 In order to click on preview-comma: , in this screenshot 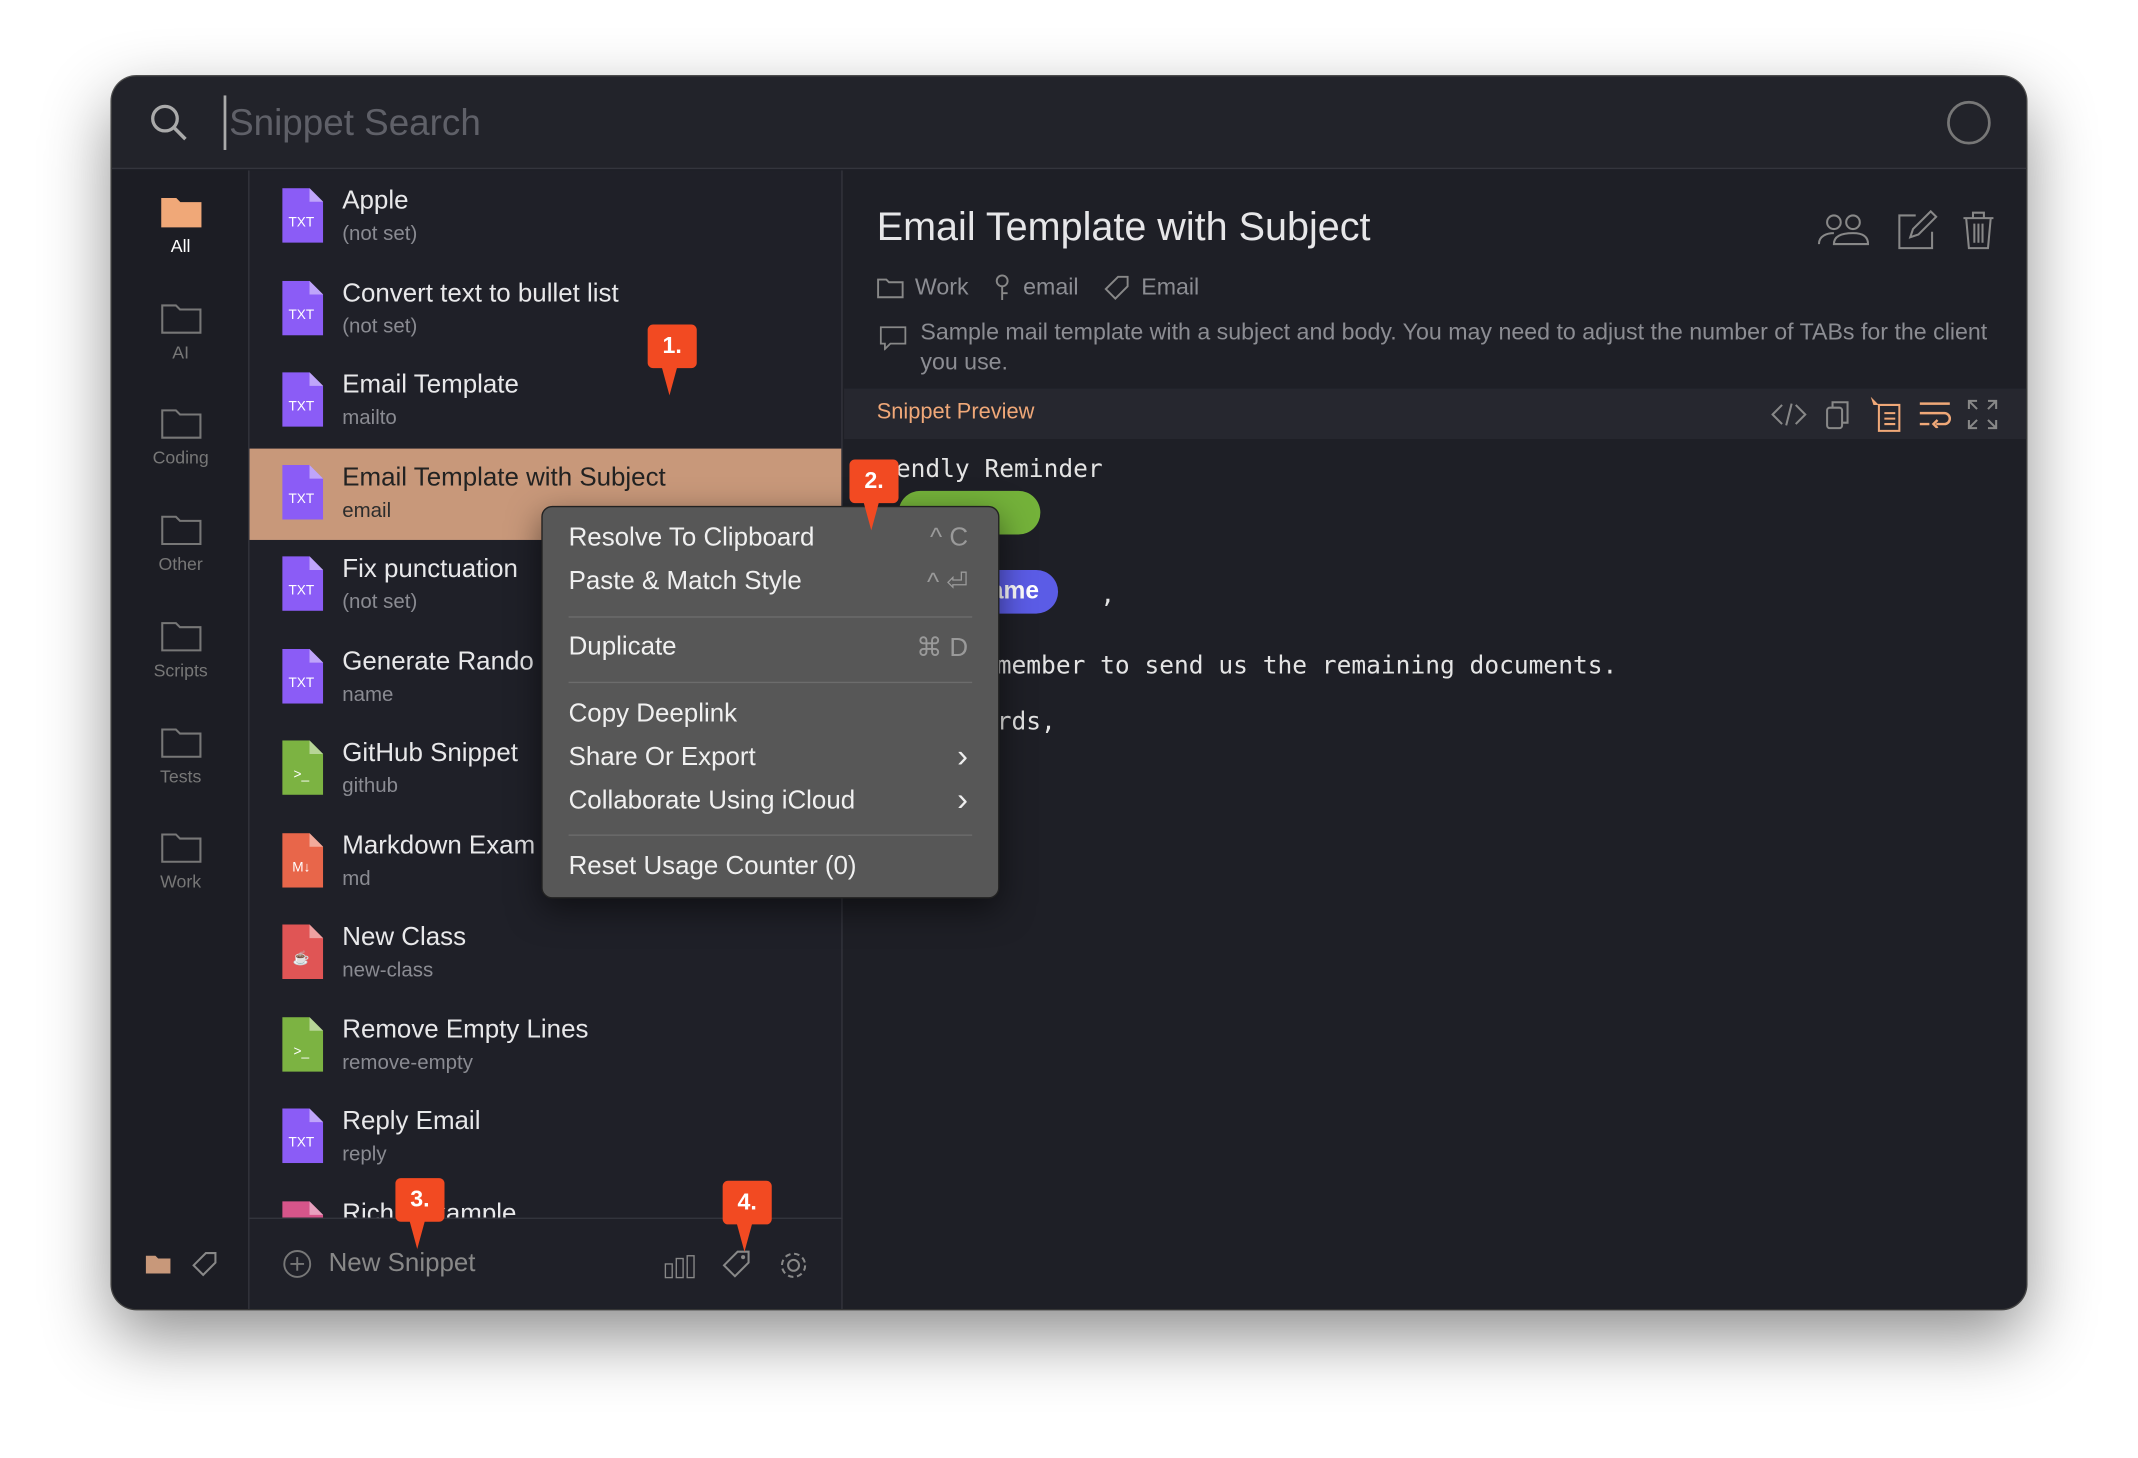, I will do `click(1108, 595)`.